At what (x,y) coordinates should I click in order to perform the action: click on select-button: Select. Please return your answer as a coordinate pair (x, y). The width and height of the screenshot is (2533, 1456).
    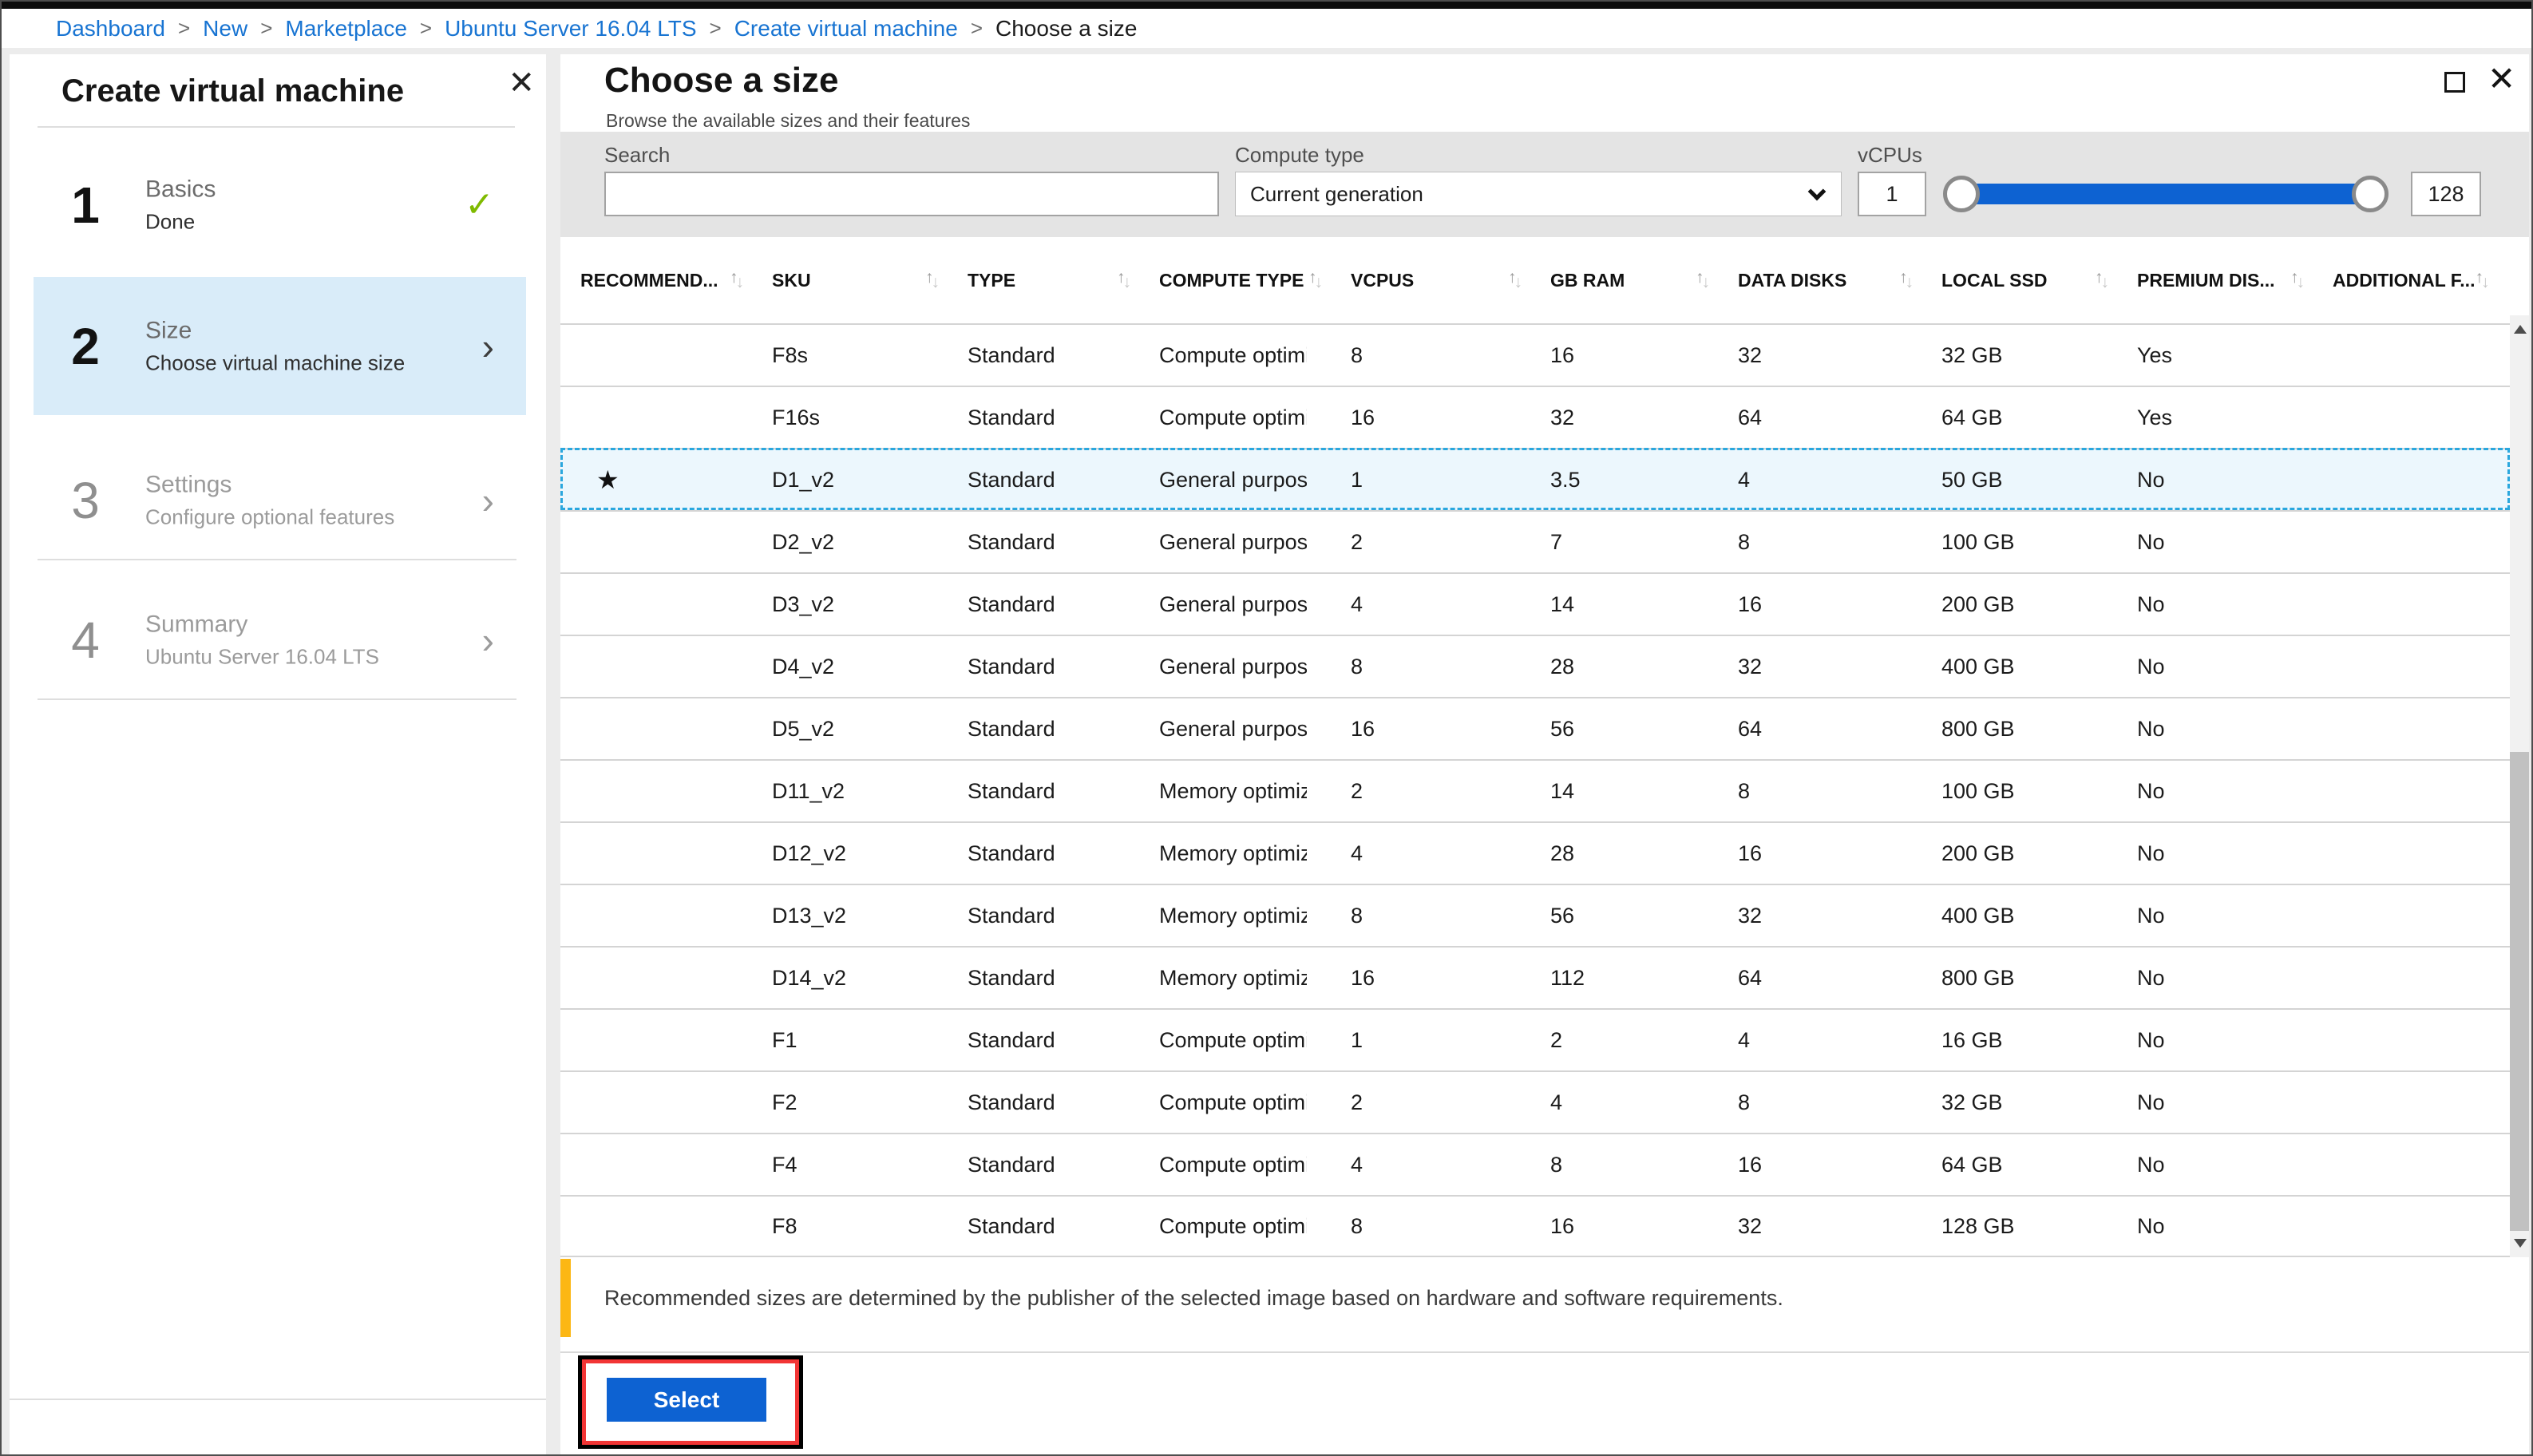
    Looking at the image, I should click on (686, 1400).